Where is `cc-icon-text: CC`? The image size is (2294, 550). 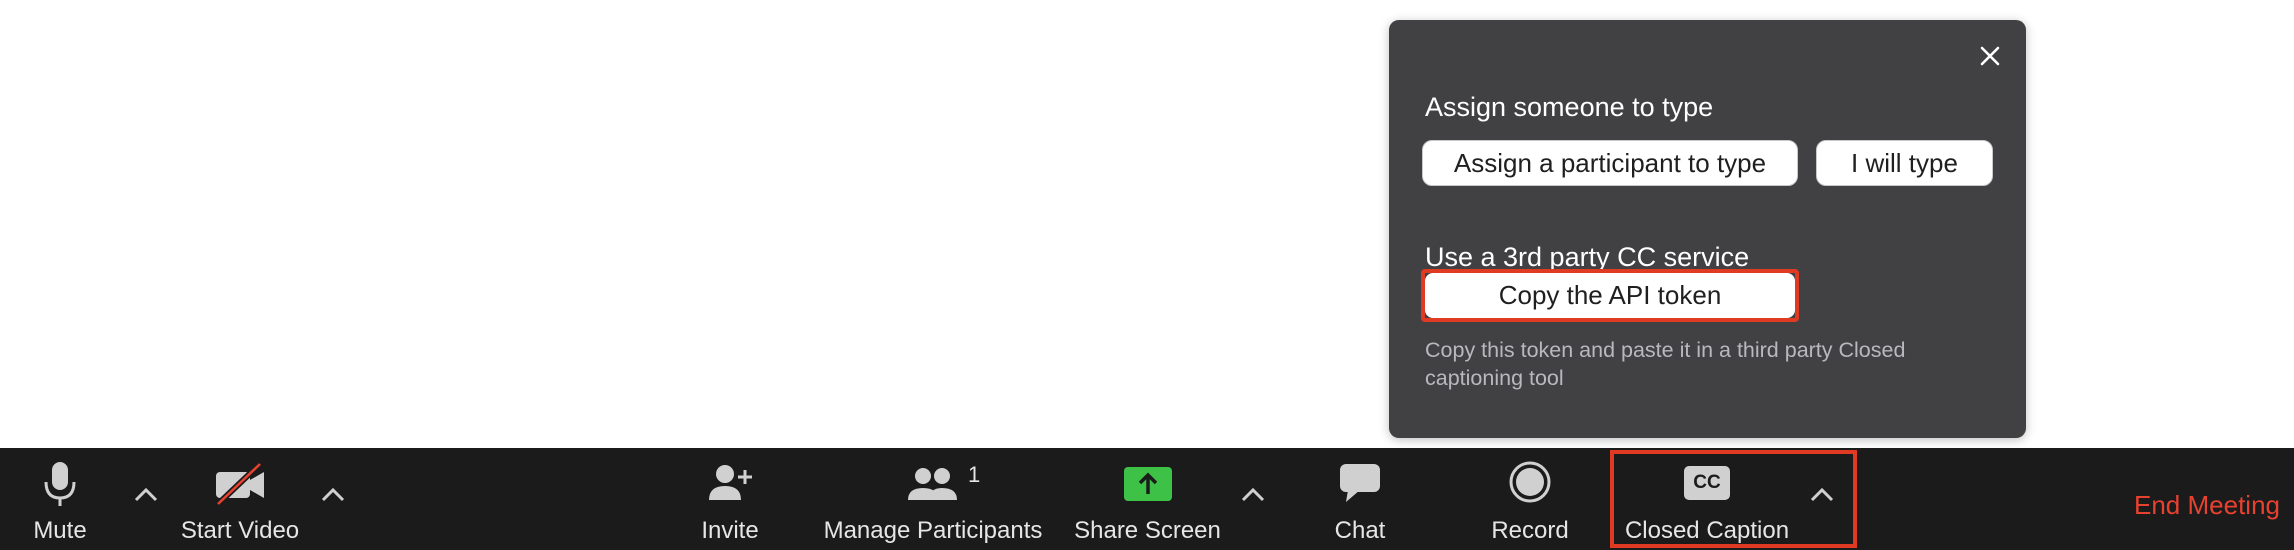 cc-icon-text: CC is located at coordinates (1707, 483).